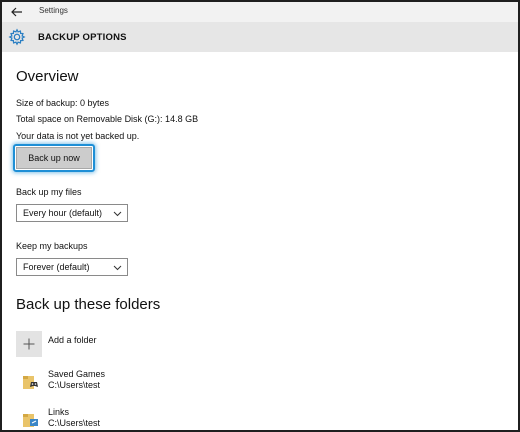  I want to click on window-title: Settings, so click(53, 10).